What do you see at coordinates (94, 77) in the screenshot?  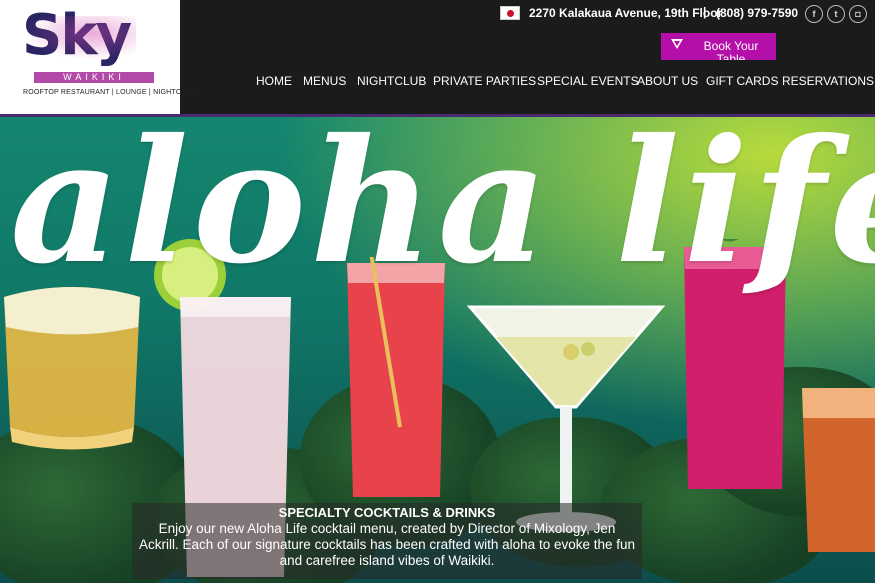 I see `logo-location: WAIKIKI` at bounding box center [94, 77].